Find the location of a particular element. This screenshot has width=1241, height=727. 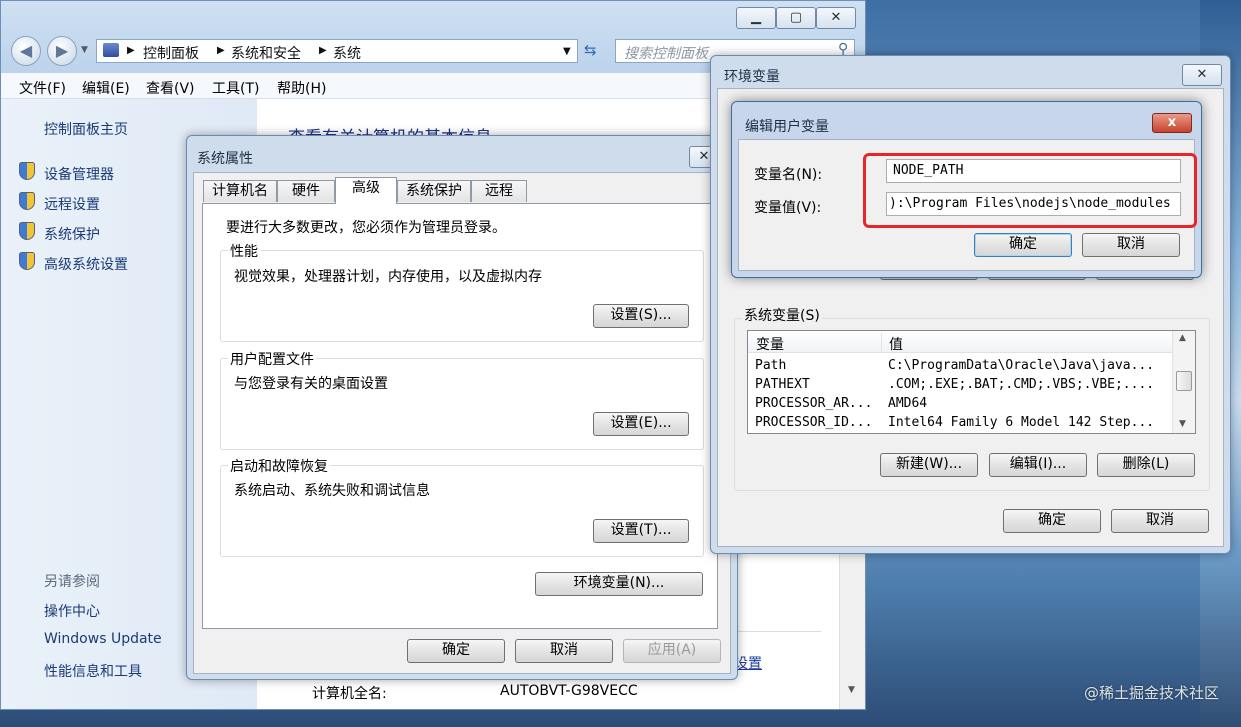

column-header-variable: 变量 is located at coordinates (770, 344).